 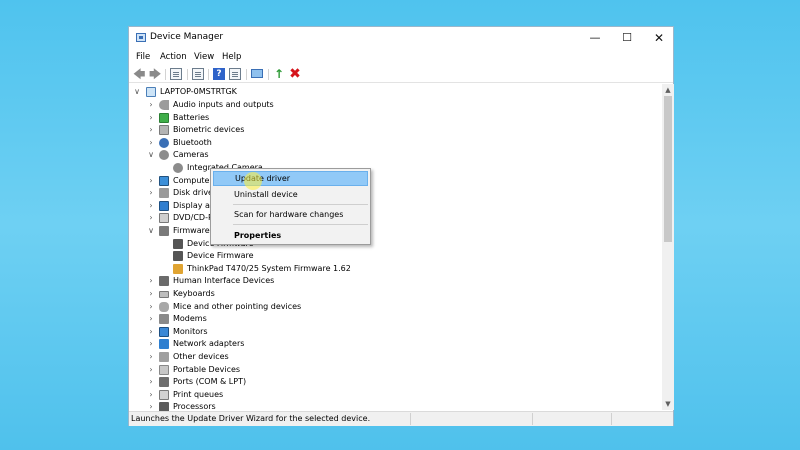 I want to click on tree-category-row: › Human Interface Devices, so click(x=395, y=281).